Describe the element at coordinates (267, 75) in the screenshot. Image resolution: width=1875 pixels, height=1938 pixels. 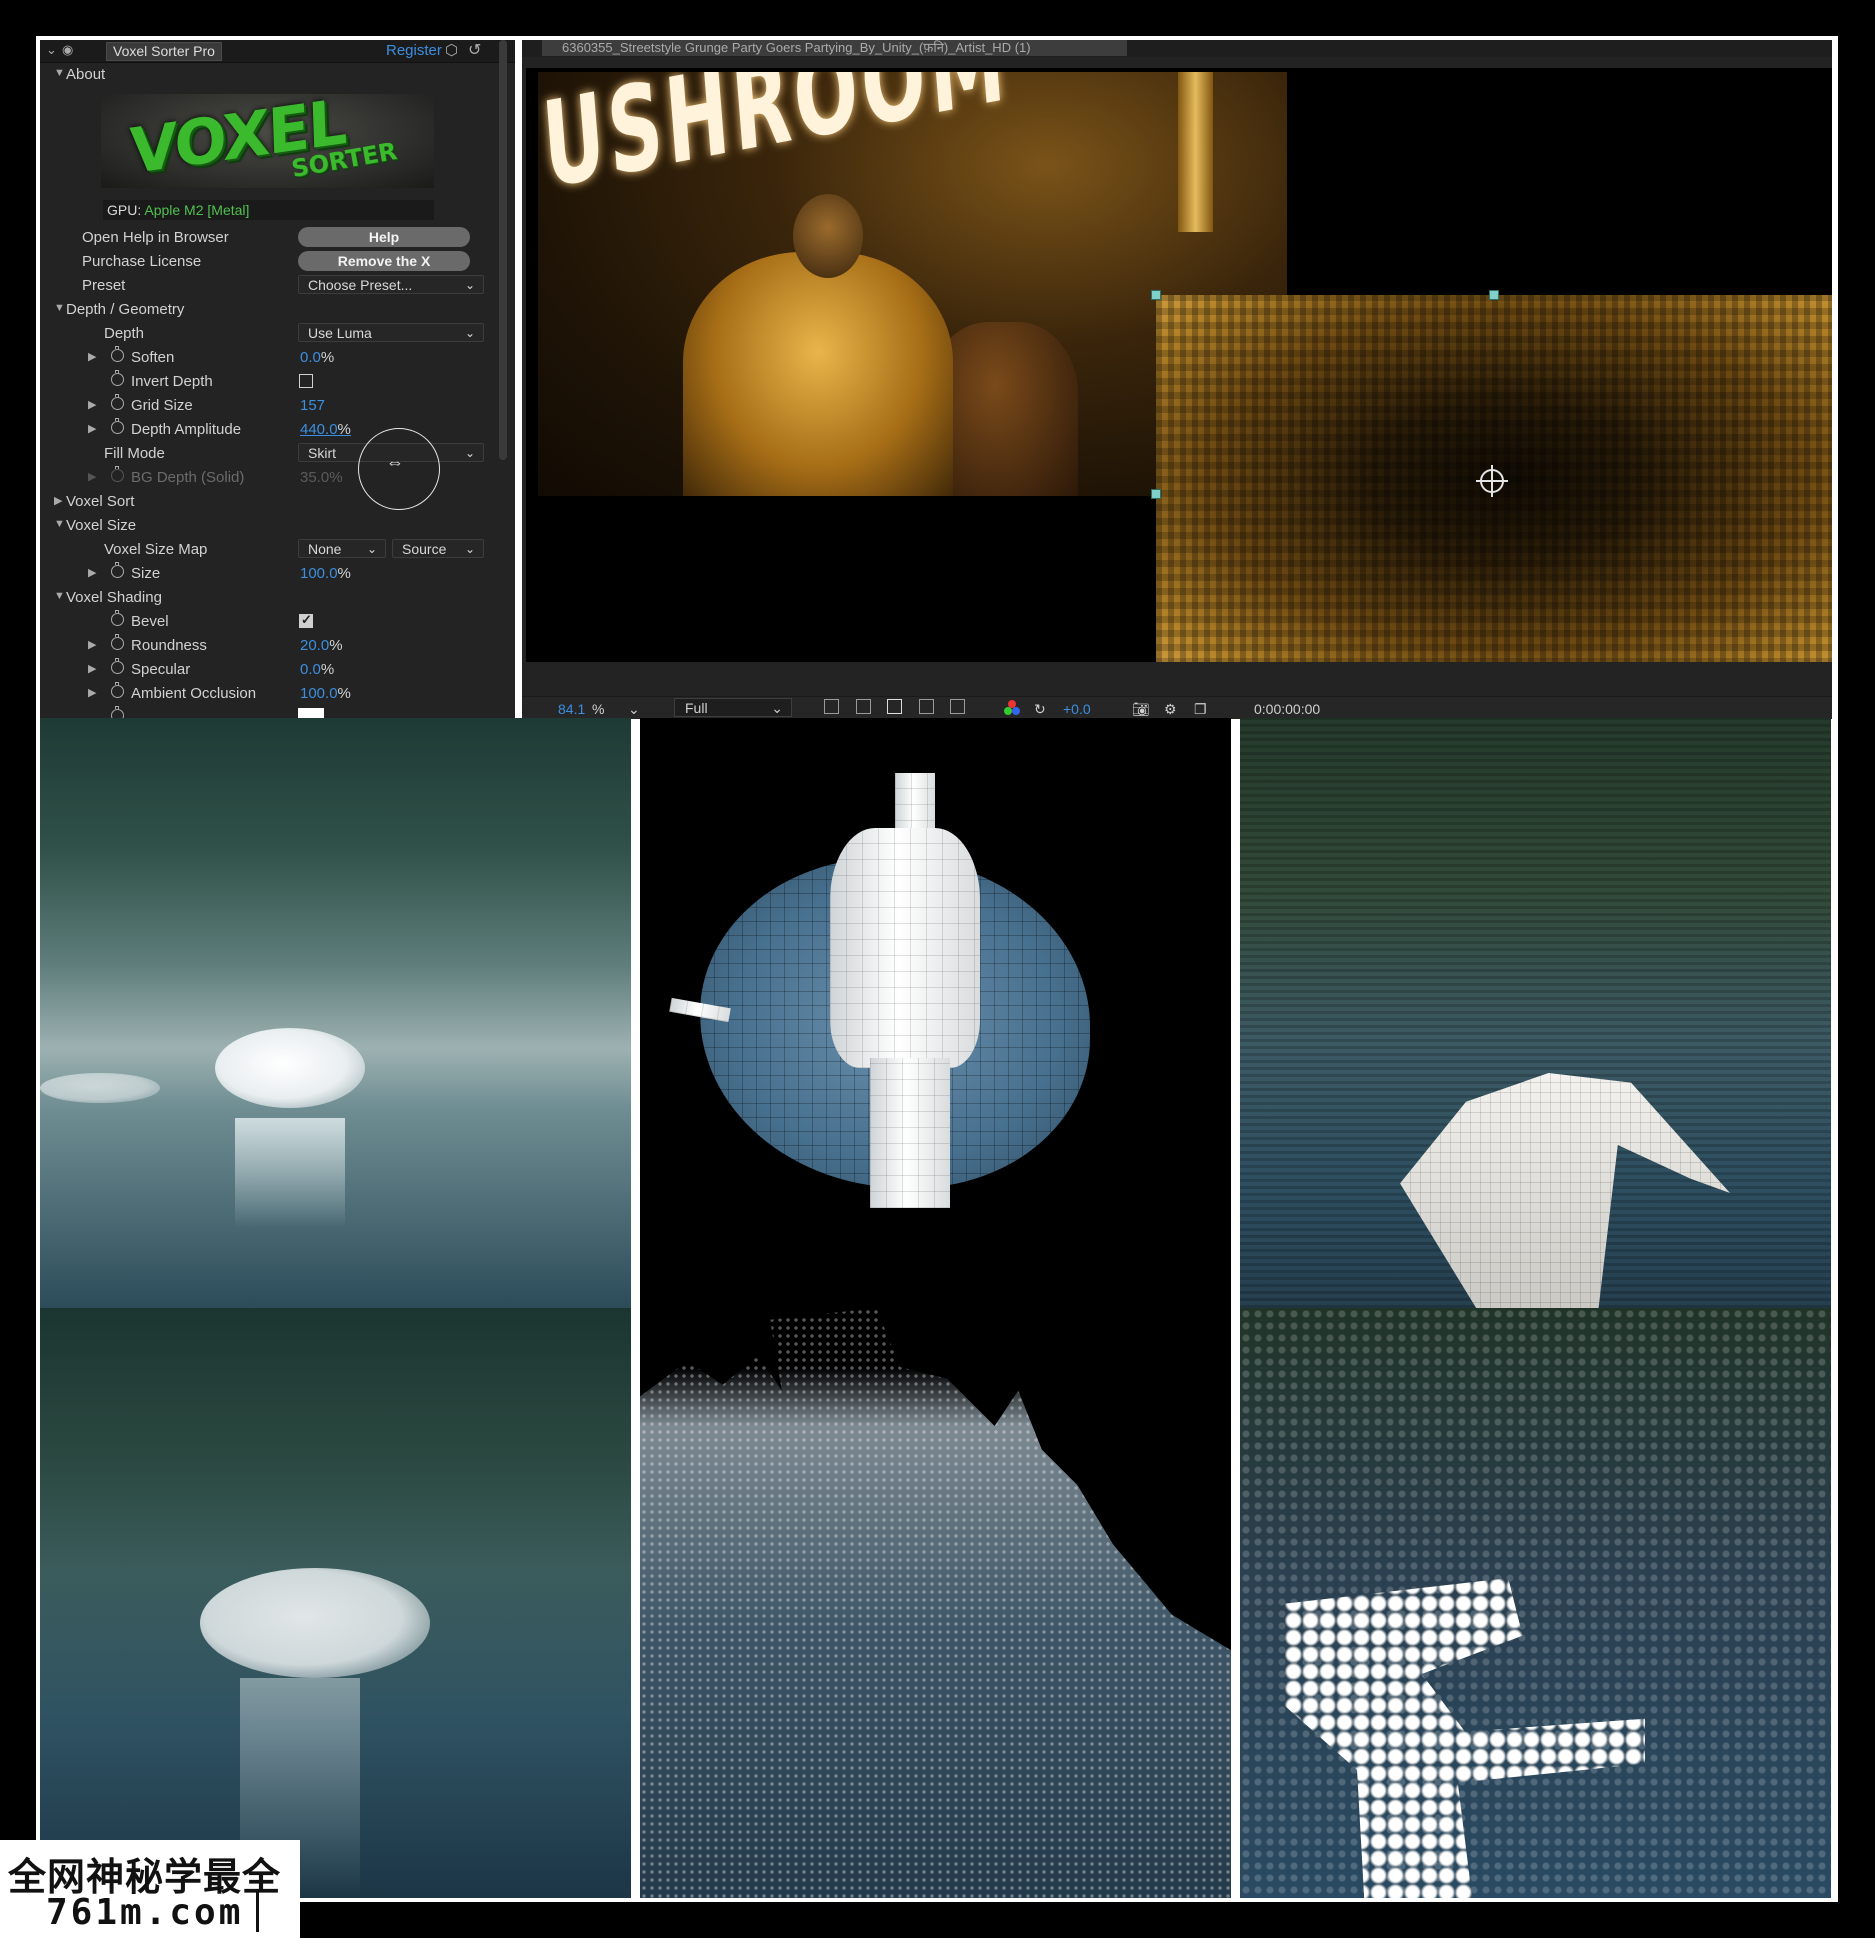
I see `section-about: ▼ About` at that location.